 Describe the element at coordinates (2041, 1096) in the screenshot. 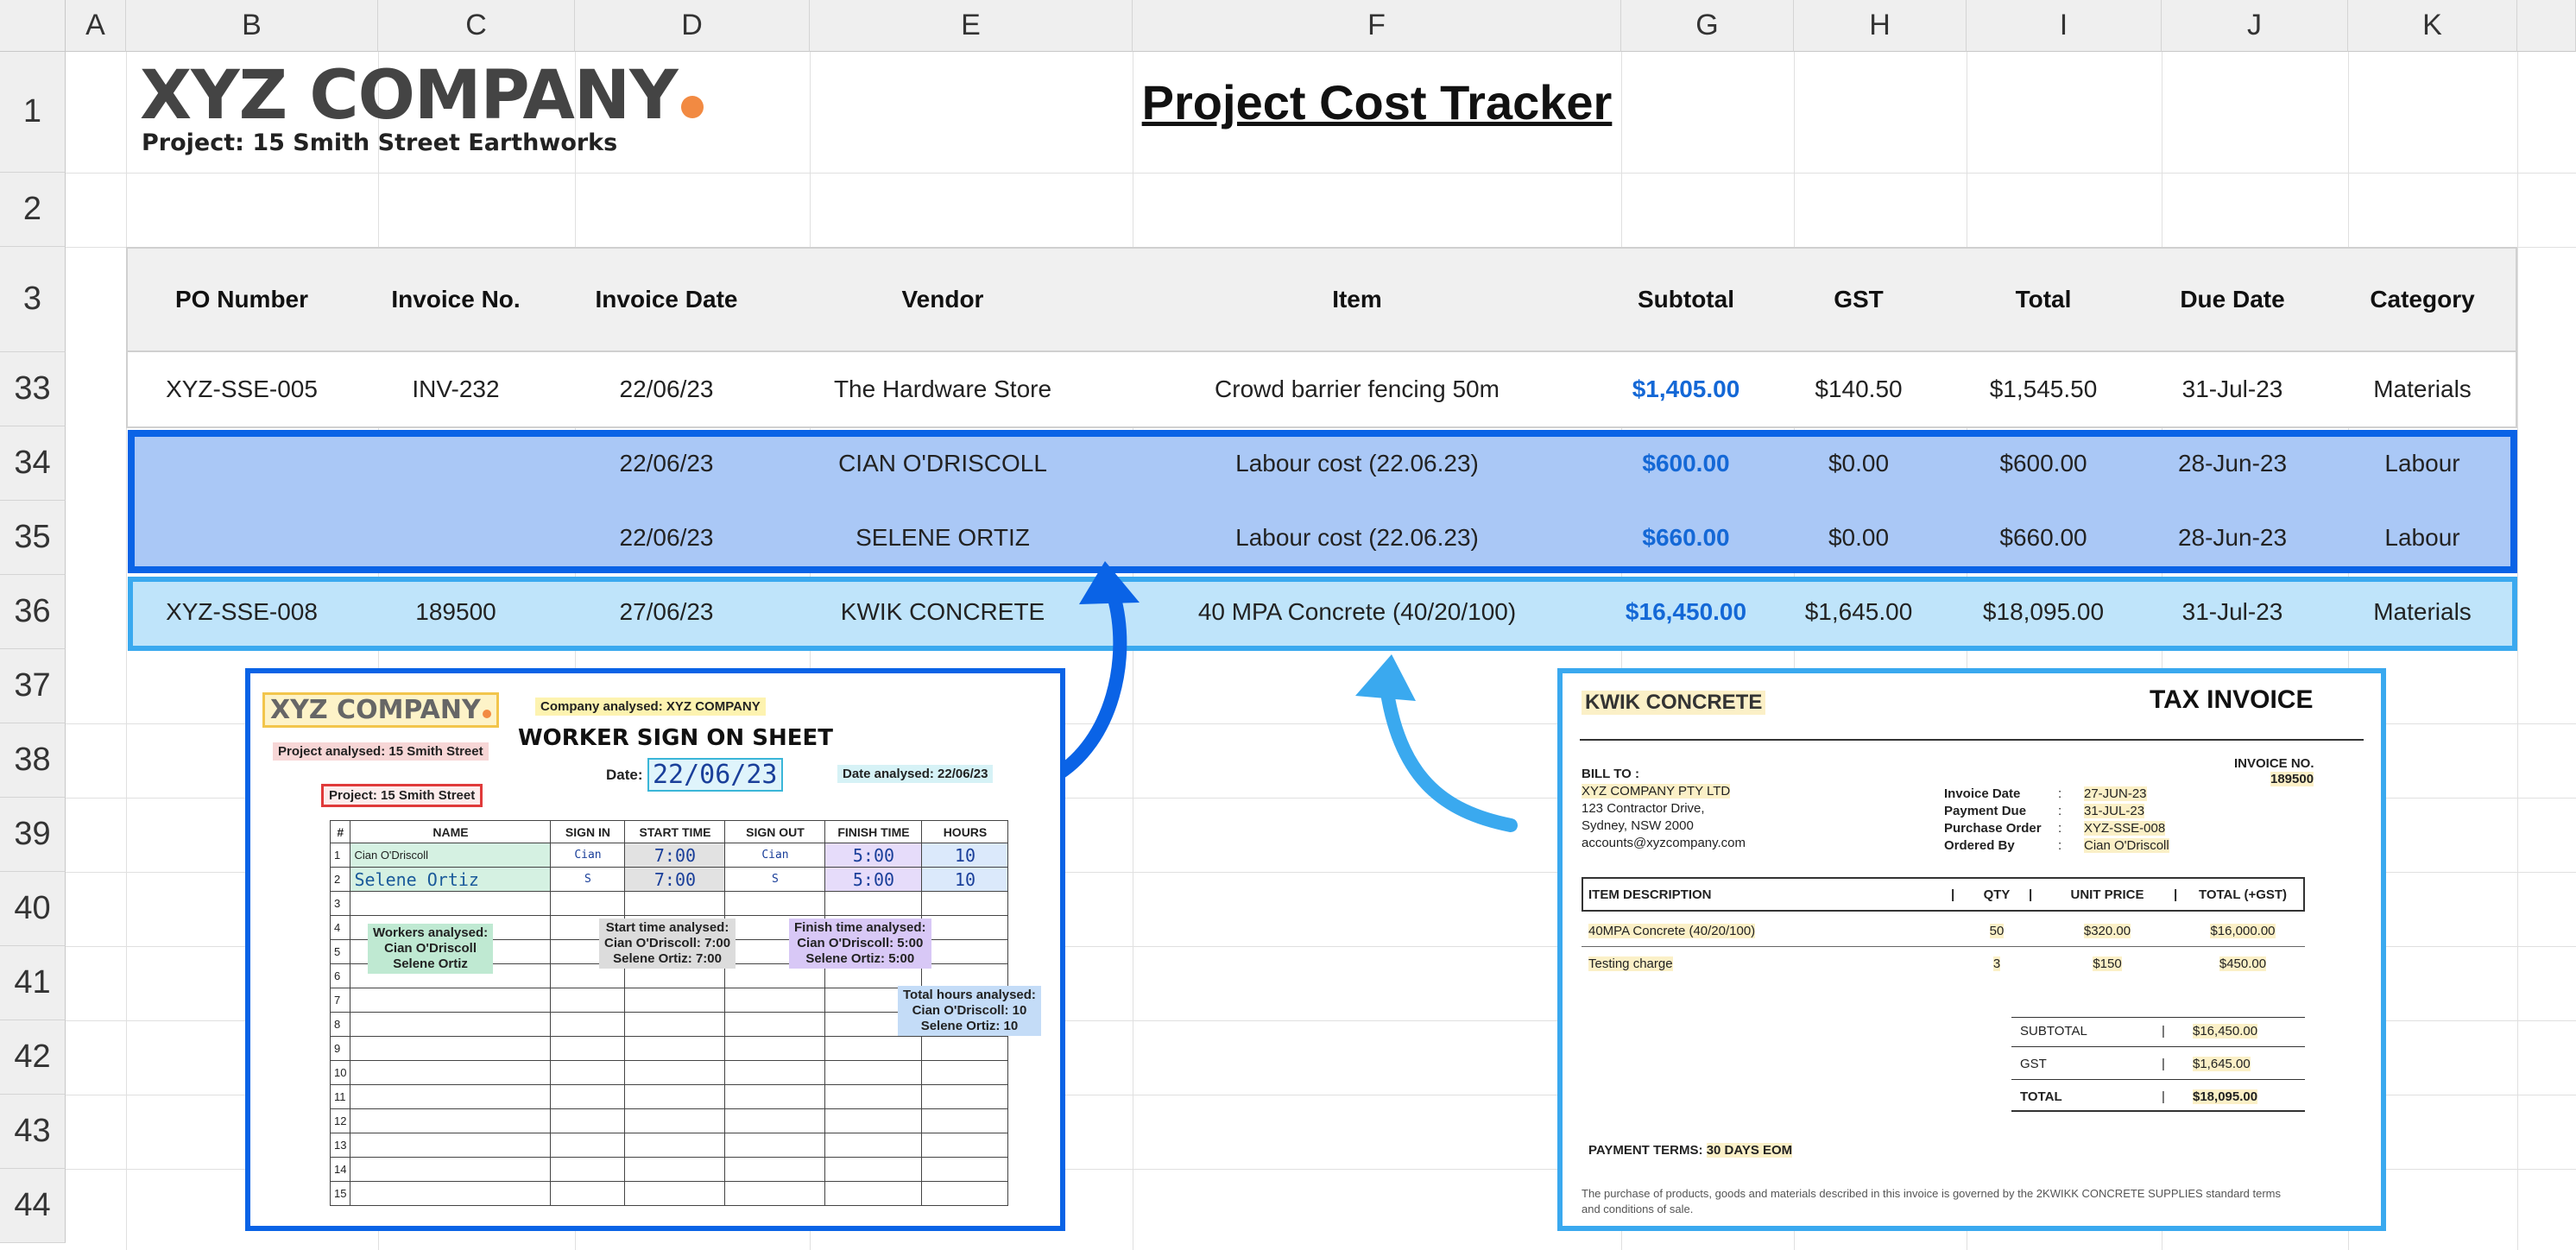

I see `total-label: TOTAL` at that location.